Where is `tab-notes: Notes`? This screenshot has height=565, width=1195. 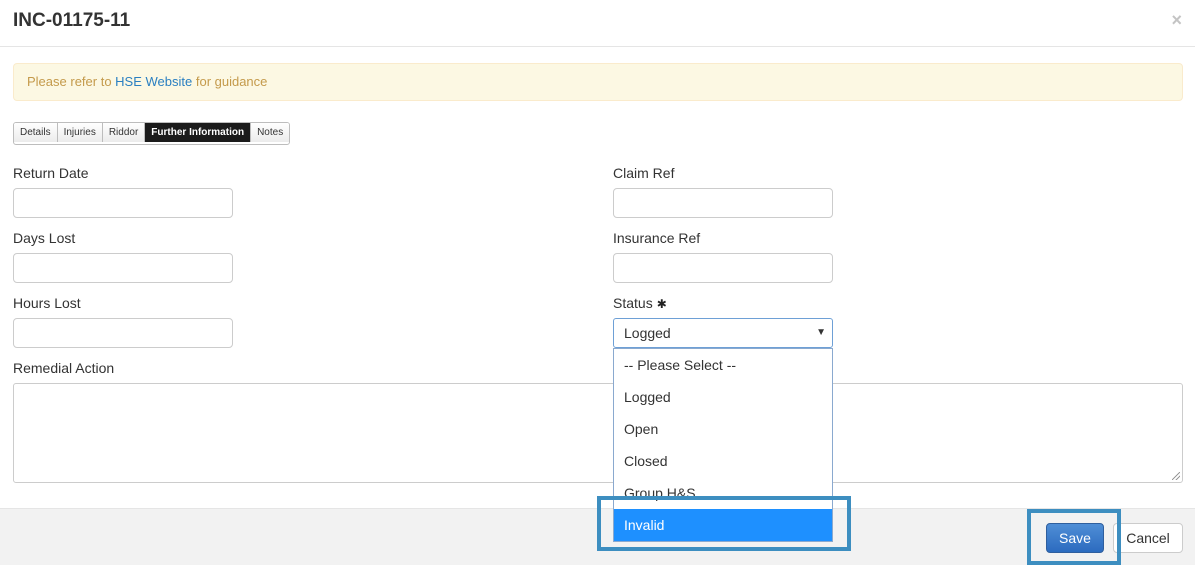
tab-notes: Notes is located at coordinates (270, 132).